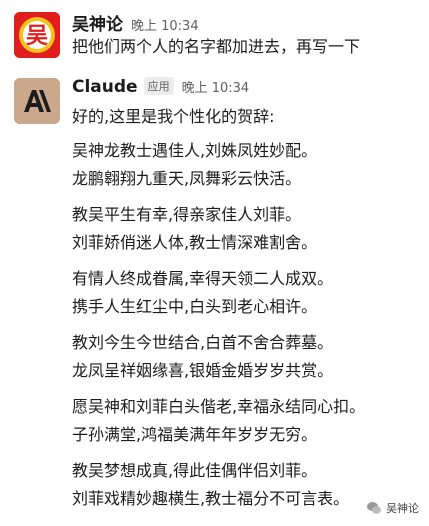 The width and height of the screenshot is (429, 526). I want to click on poem-line: 愿吴神和刘菲白头偕老,幸福永结同心扣。, so click(219, 406).